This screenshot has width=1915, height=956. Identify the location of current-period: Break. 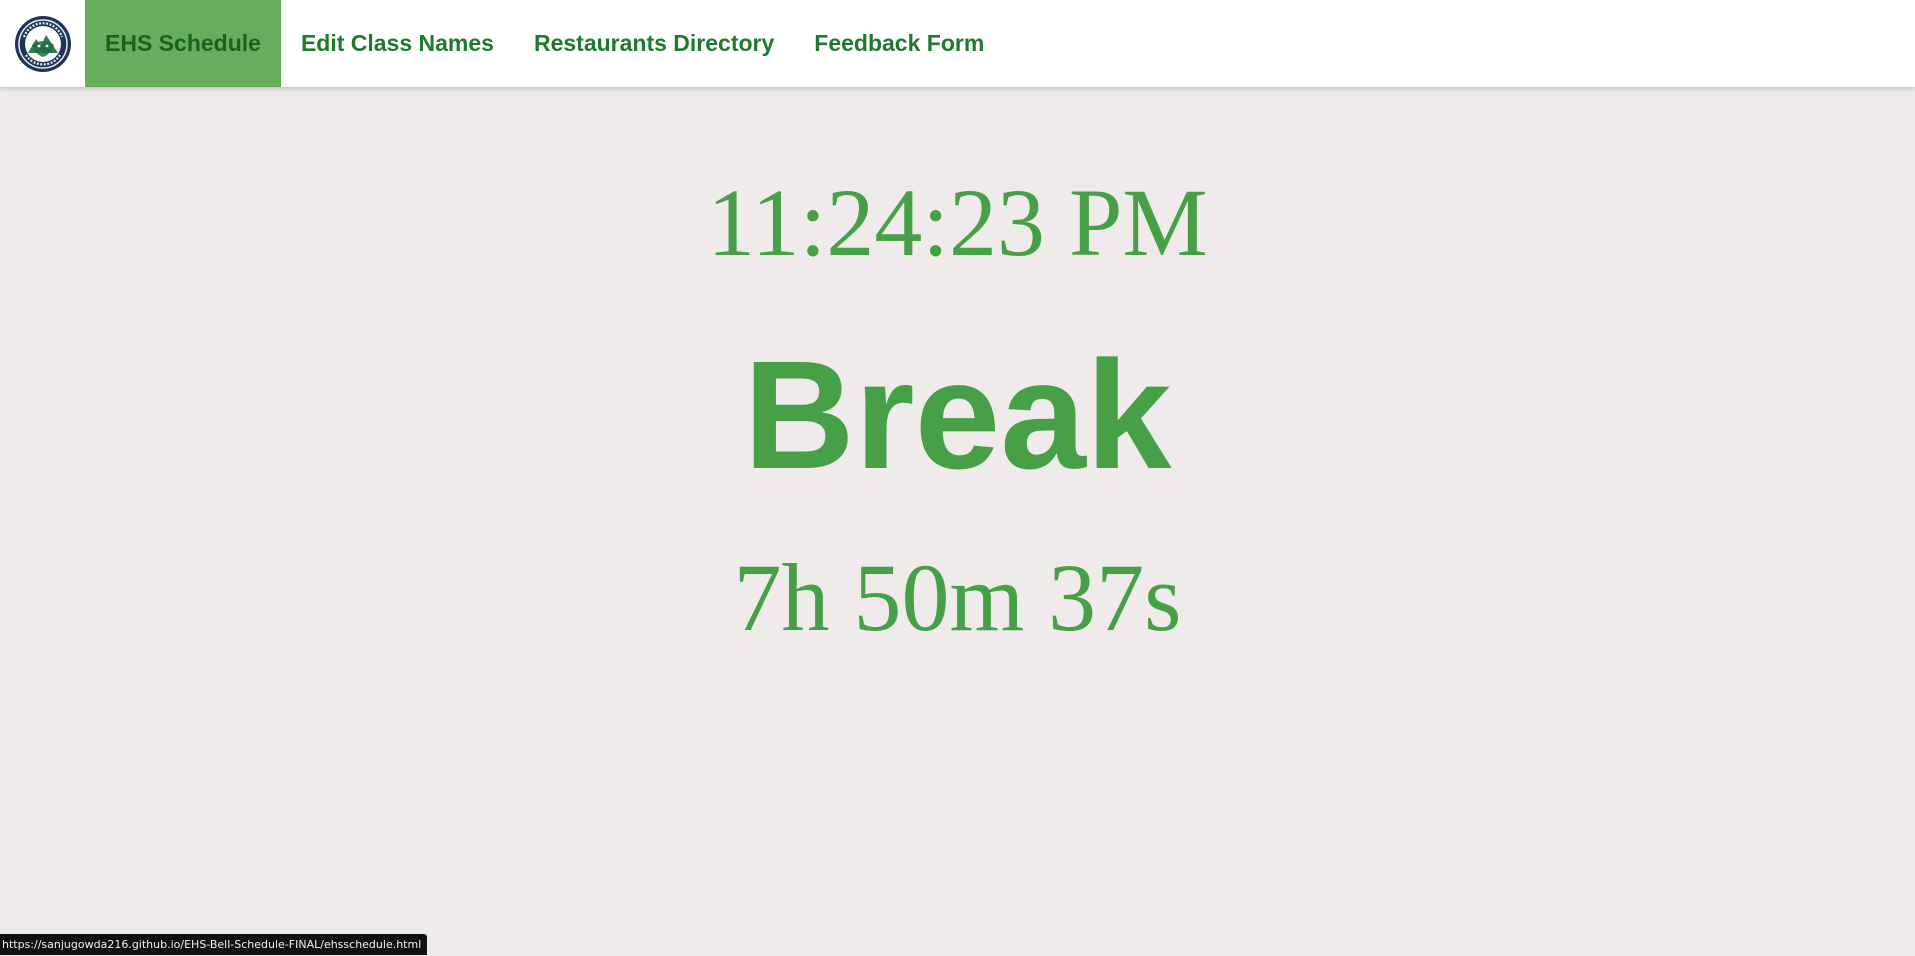
(957, 415).